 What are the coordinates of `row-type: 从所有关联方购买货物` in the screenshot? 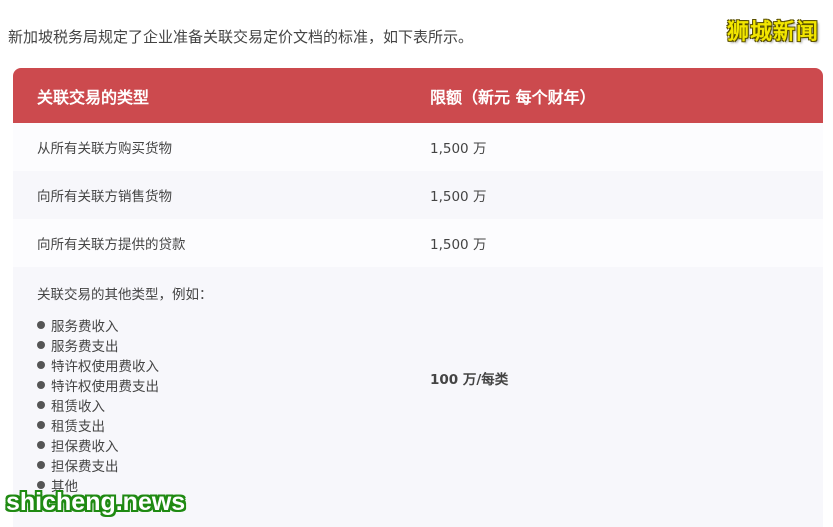 It's located at (104, 149).